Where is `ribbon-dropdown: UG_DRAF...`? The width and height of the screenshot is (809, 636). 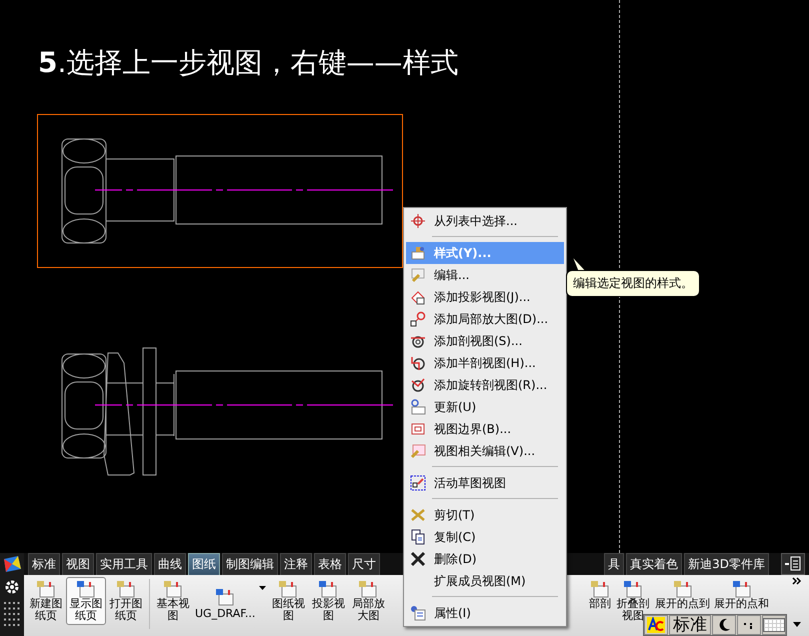
ribbon-dropdown: UG_DRAF... is located at coordinates (230, 600).